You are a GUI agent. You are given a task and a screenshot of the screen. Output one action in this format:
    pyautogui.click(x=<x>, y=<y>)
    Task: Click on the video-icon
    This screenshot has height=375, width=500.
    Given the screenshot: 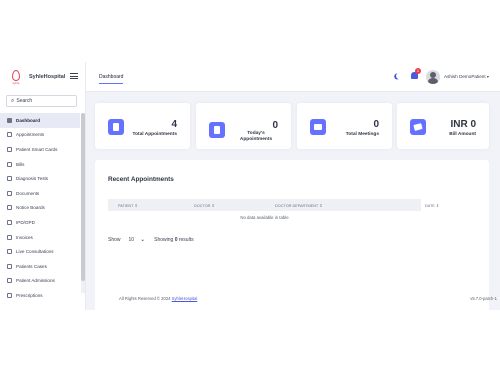 What is the action you would take?
    pyautogui.click(x=9, y=252)
    